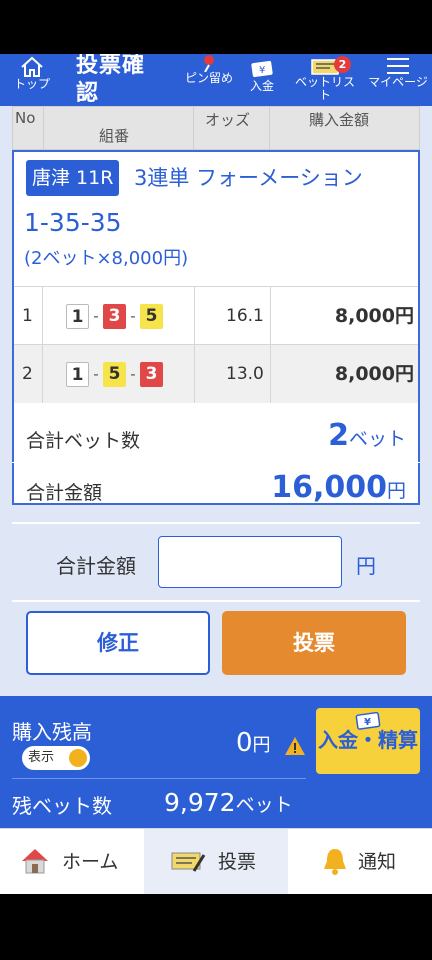 This screenshot has width=432, height=960. Describe the element at coordinates (264, 805) in the screenshot. I see `remaining-bets-unit: ベット` at that location.